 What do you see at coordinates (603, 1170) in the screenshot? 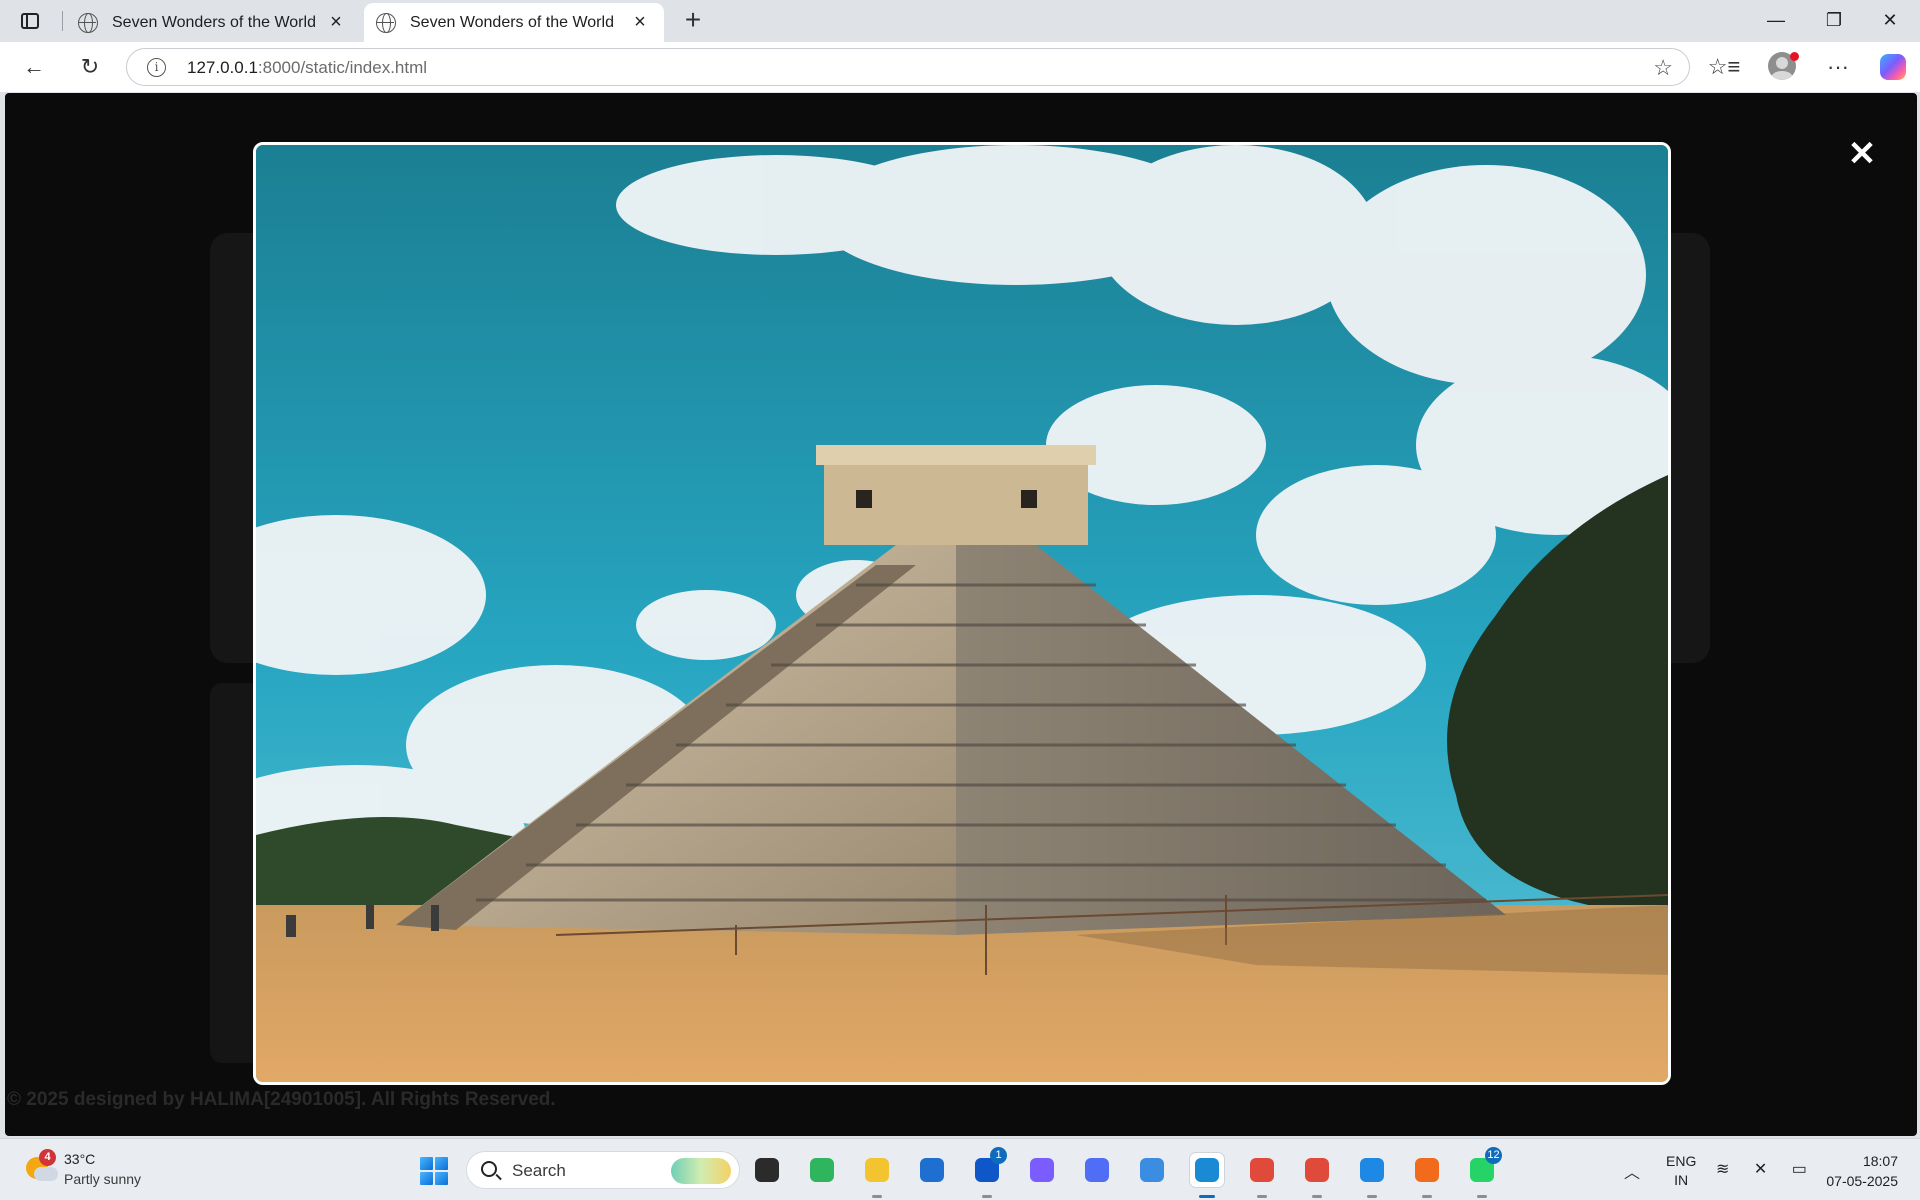
I see `taskbar-search: Search` at bounding box center [603, 1170].